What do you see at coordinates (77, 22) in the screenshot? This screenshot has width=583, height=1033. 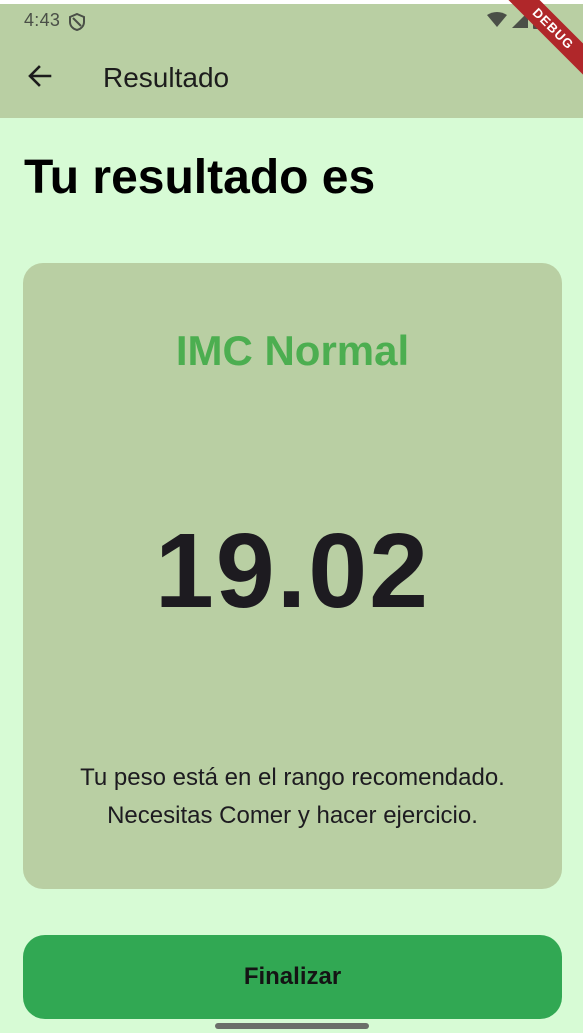 I see `shield-icon` at bounding box center [77, 22].